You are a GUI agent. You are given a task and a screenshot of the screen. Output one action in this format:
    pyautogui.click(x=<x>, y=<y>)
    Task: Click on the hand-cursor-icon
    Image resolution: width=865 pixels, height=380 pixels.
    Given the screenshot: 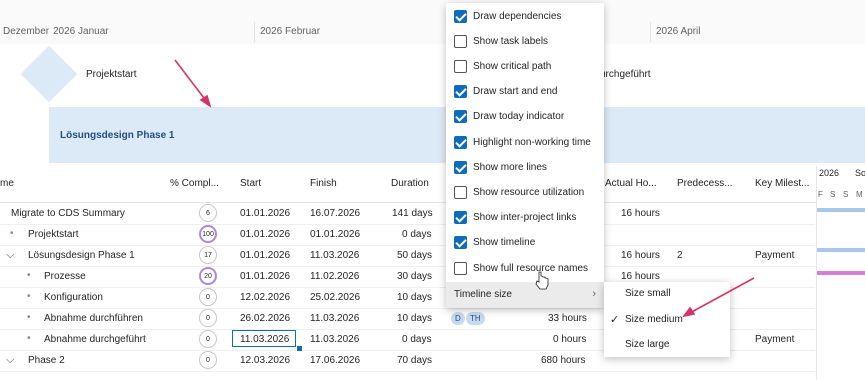 What is the action you would take?
    pyautogui.click(x=542, y=280)
    